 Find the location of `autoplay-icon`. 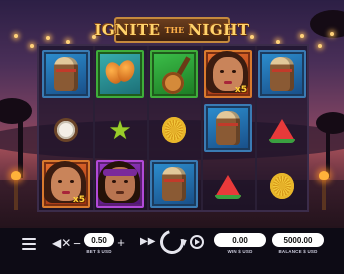

autoplay-icon is located at coordinates (197, 242).